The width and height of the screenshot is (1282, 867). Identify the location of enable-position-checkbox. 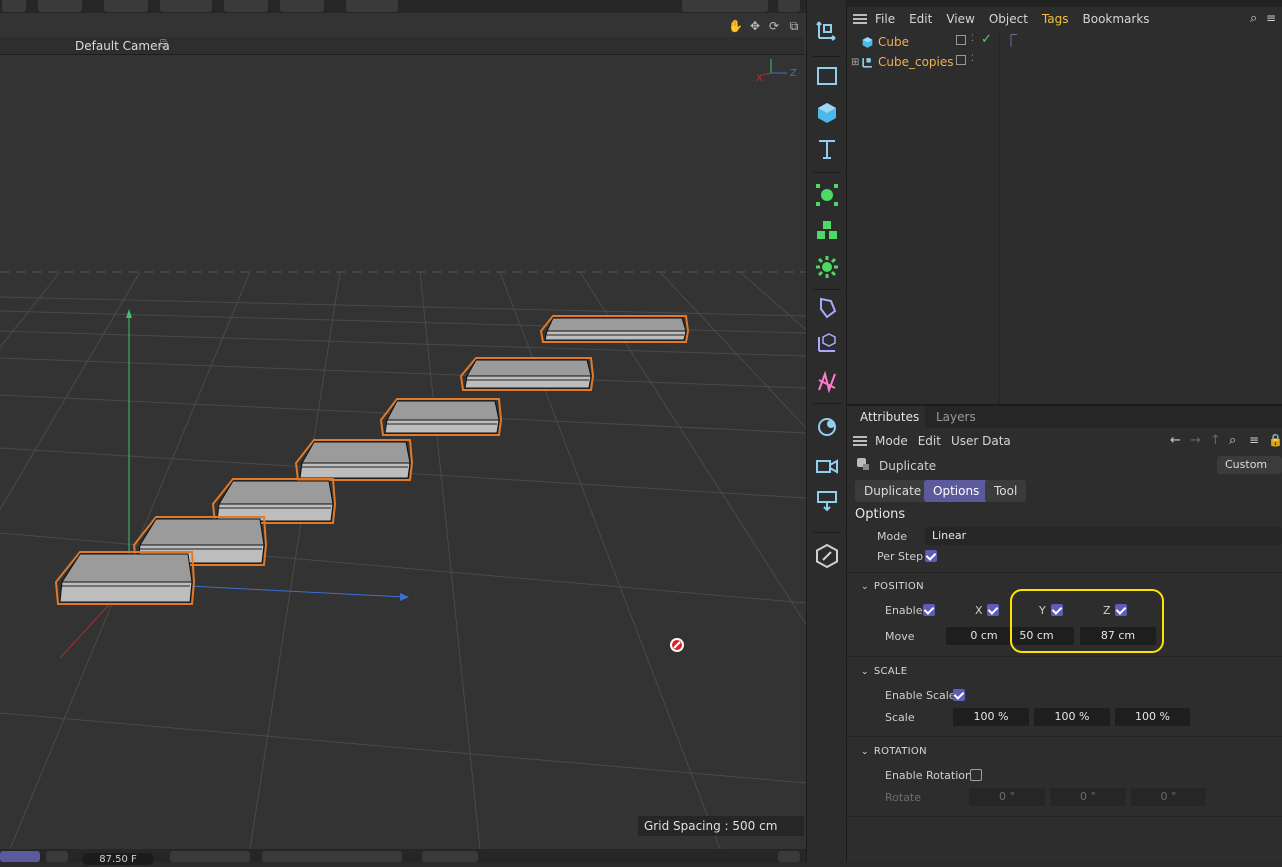
(929, 610).